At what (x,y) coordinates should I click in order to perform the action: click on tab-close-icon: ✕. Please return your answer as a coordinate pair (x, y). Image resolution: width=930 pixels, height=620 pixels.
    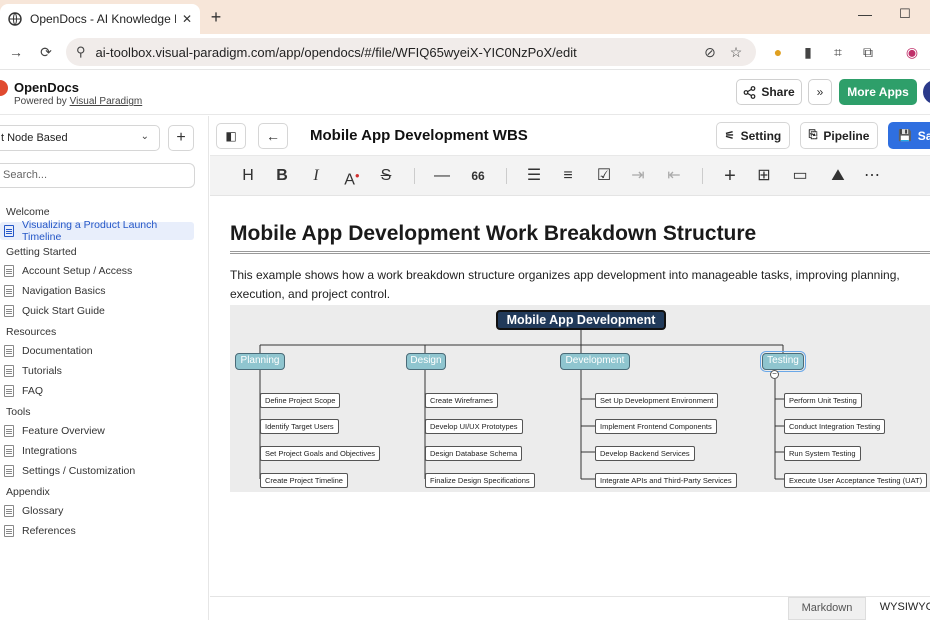
    Looking at the image, I should click on (187, 19).